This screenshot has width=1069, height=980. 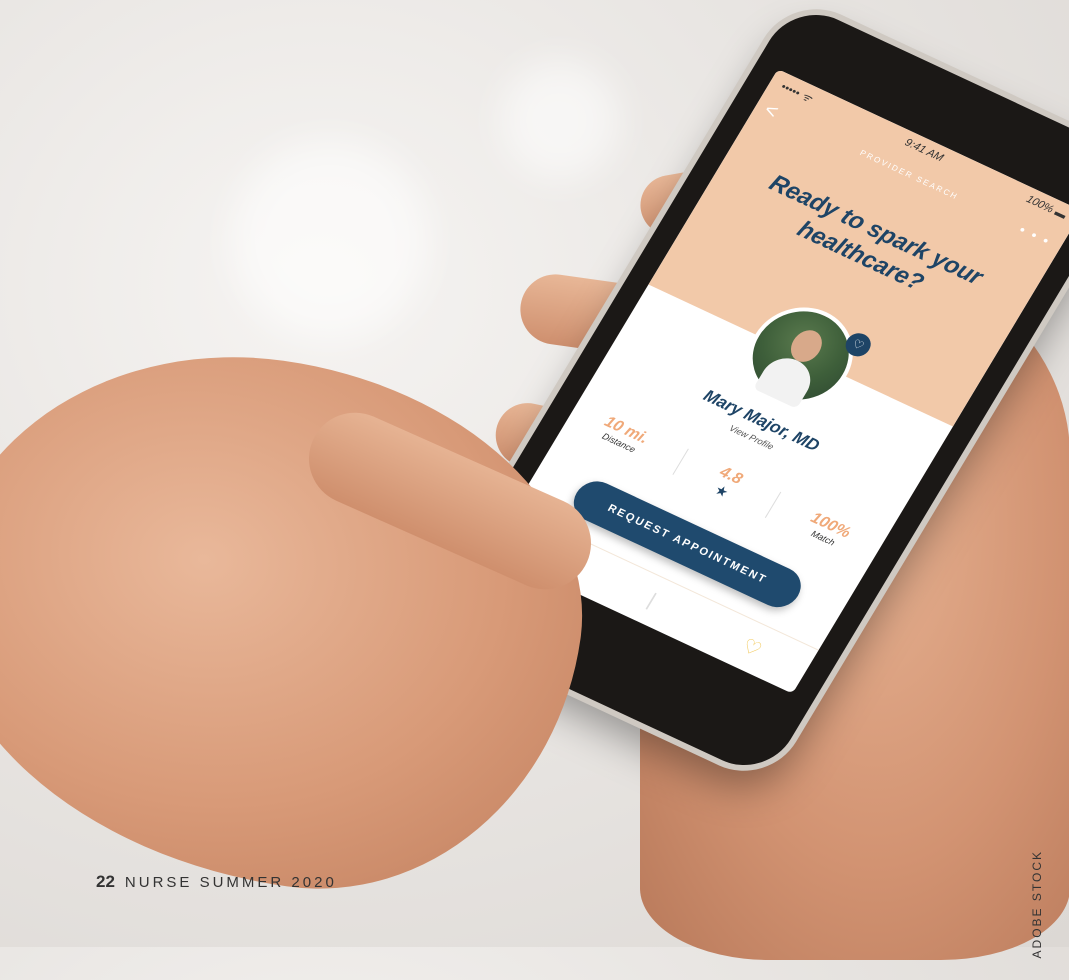 What do you see at coordinates (105, 881) in the screenshot?
I see `page-number: 22` at bounding box center [105, 881].